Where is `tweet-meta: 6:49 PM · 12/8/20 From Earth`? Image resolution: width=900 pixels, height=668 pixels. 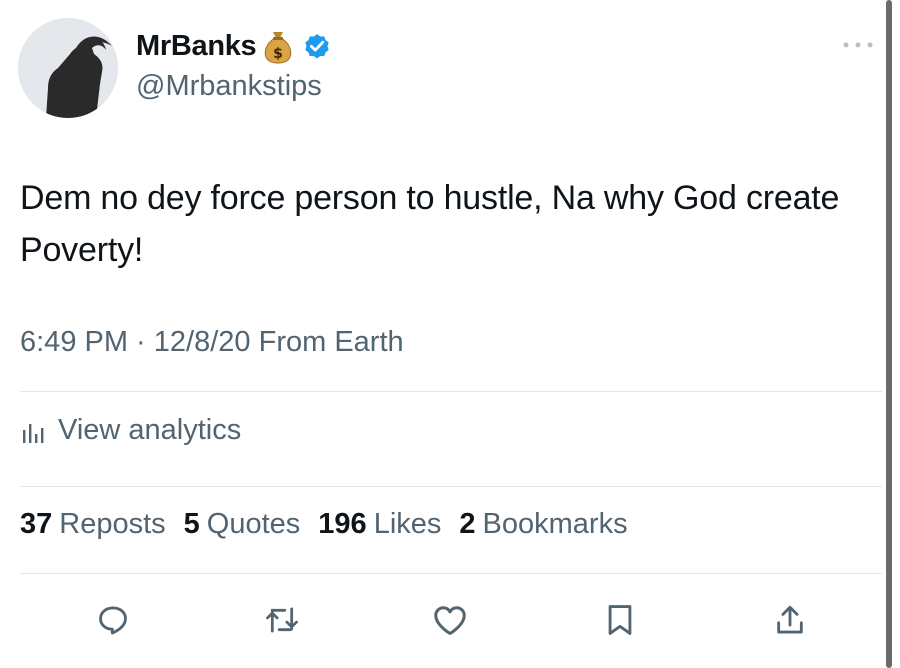
tweet-meta: 6:49 PM · 12/8/20 From Earth is located at coordinates (212, 342).